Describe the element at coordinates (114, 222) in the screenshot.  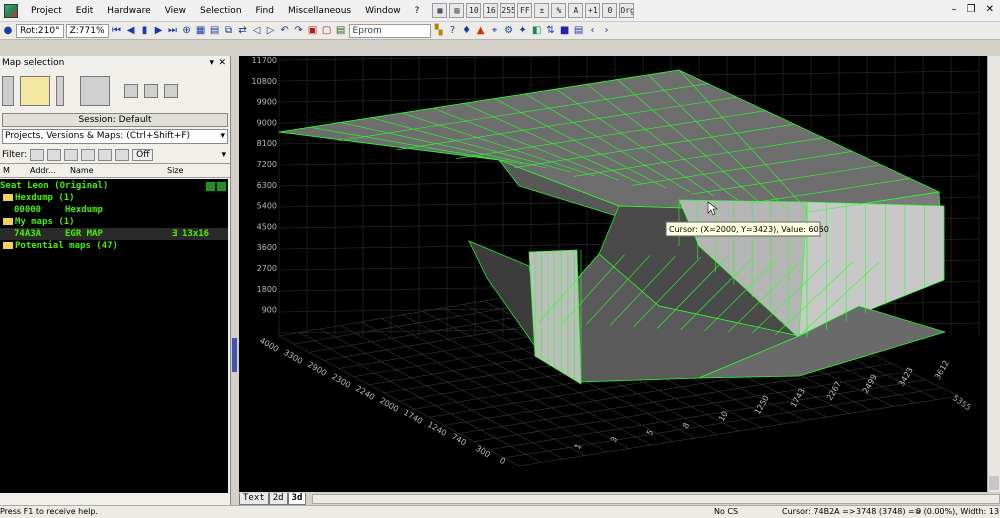
I see `tree-folder-my-maps: My maps (1)` at that location.